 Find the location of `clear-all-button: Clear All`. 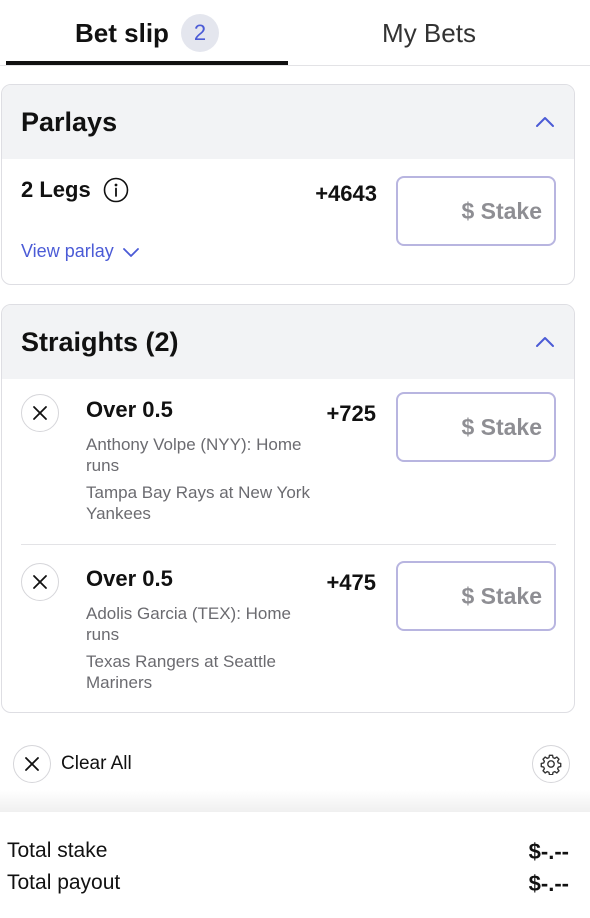

clear-all-button: Clear All is located at coordinates (72, 764).